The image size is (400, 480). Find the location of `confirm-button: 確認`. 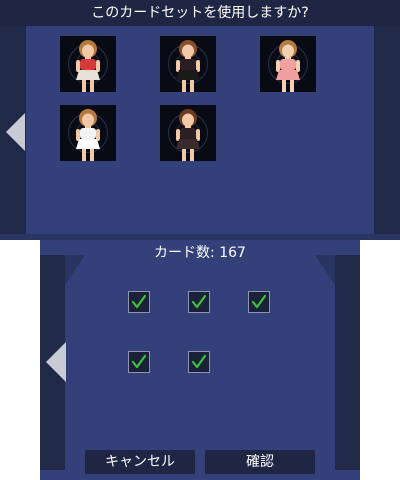

confirm-button: 確認 is located at coordinates (260, 462).